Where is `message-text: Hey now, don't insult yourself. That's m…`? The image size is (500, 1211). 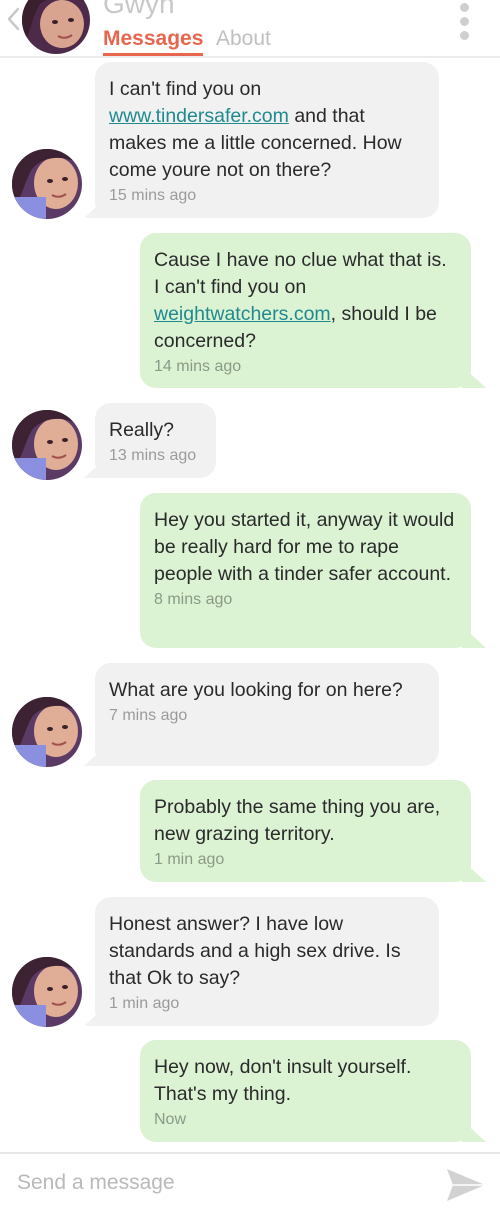 message-text: Hey now, don't insult yourself. That's m… is located at coordinates (283, 1080).